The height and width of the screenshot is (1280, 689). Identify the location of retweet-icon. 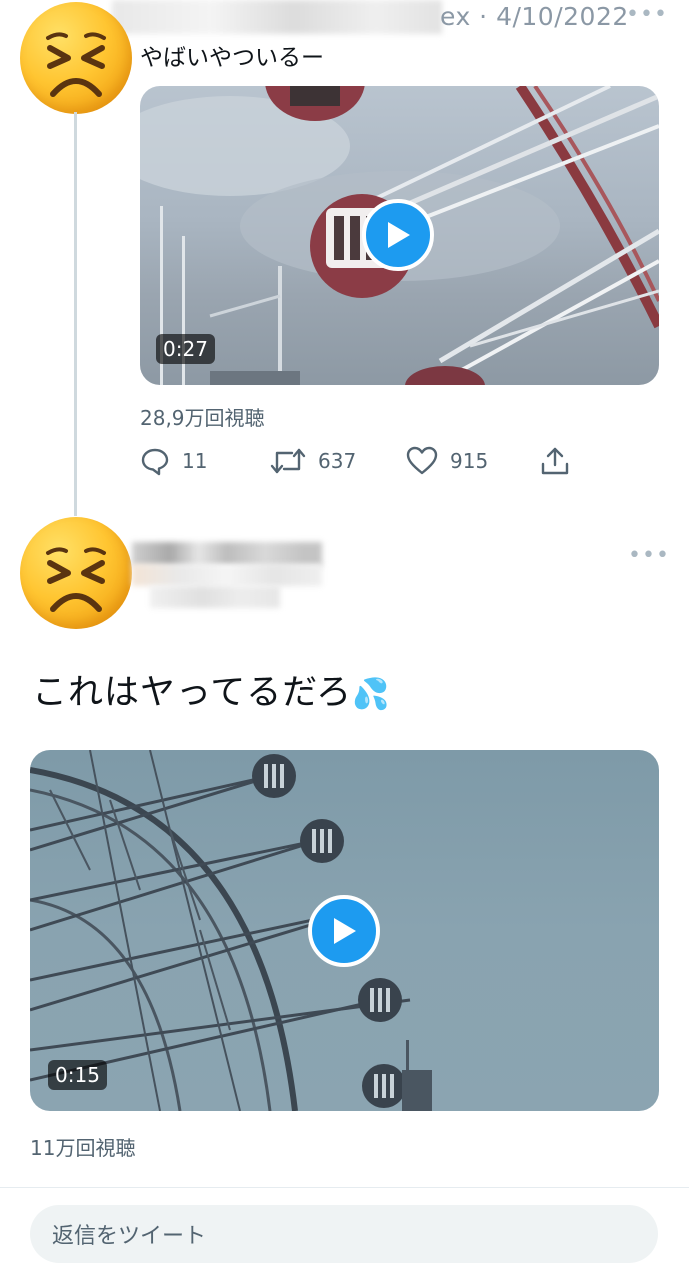
(288, 461).